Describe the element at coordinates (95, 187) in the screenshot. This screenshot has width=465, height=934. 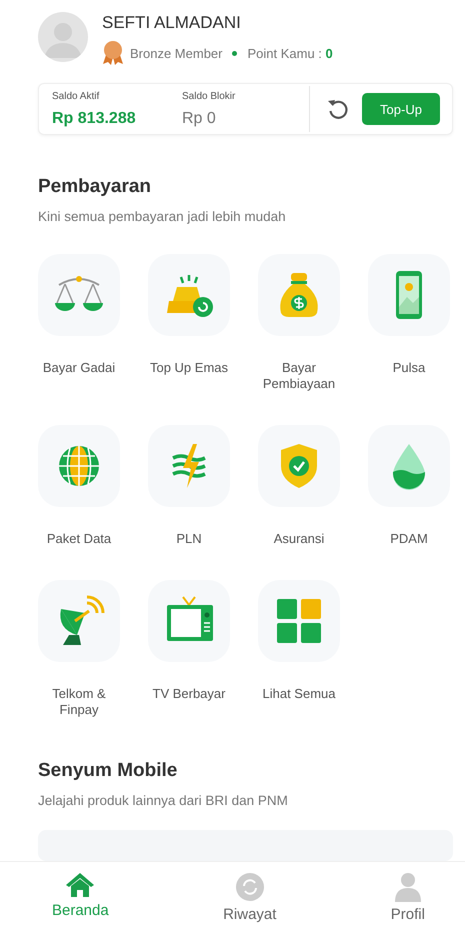
I see `section-title: Pembayaran` at that location.